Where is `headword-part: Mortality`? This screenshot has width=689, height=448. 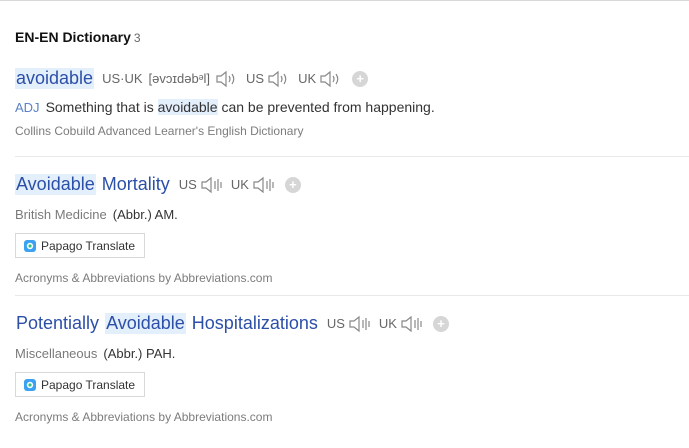
headword-part: Mortality is located at coordinates (135, 184).